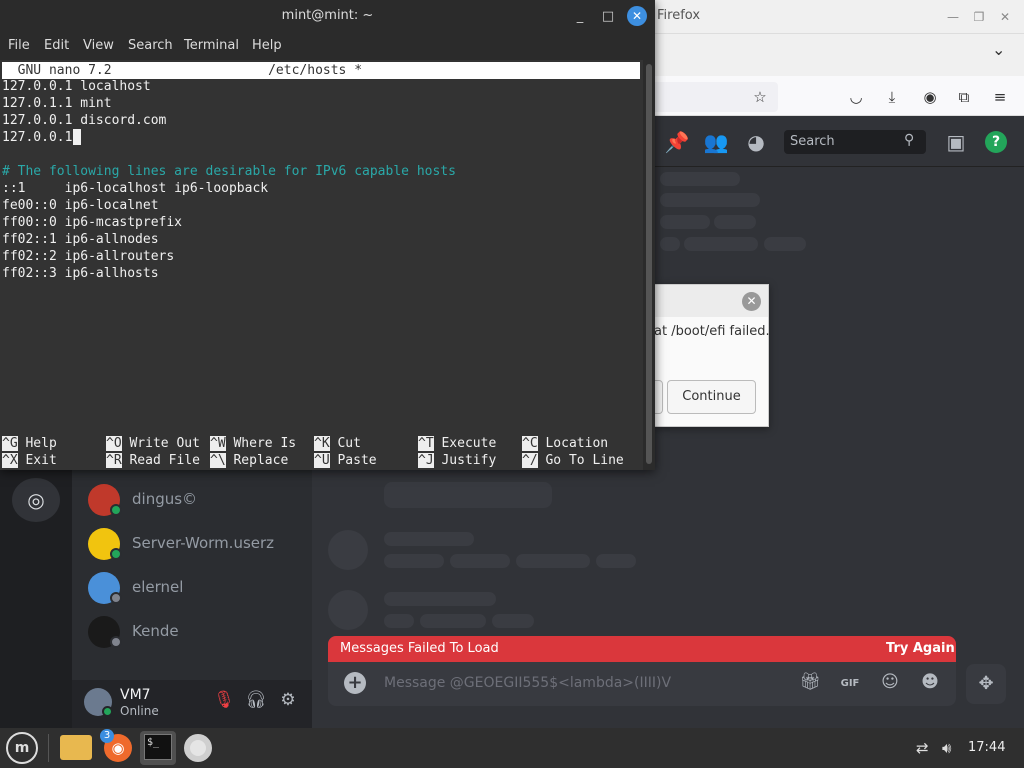 This screenshot has width=1024, height=768. What do you see at coordinates (930, 682) in the screenshot?
I see `emoji-icon: ☻` at bounding box center [930, 682].